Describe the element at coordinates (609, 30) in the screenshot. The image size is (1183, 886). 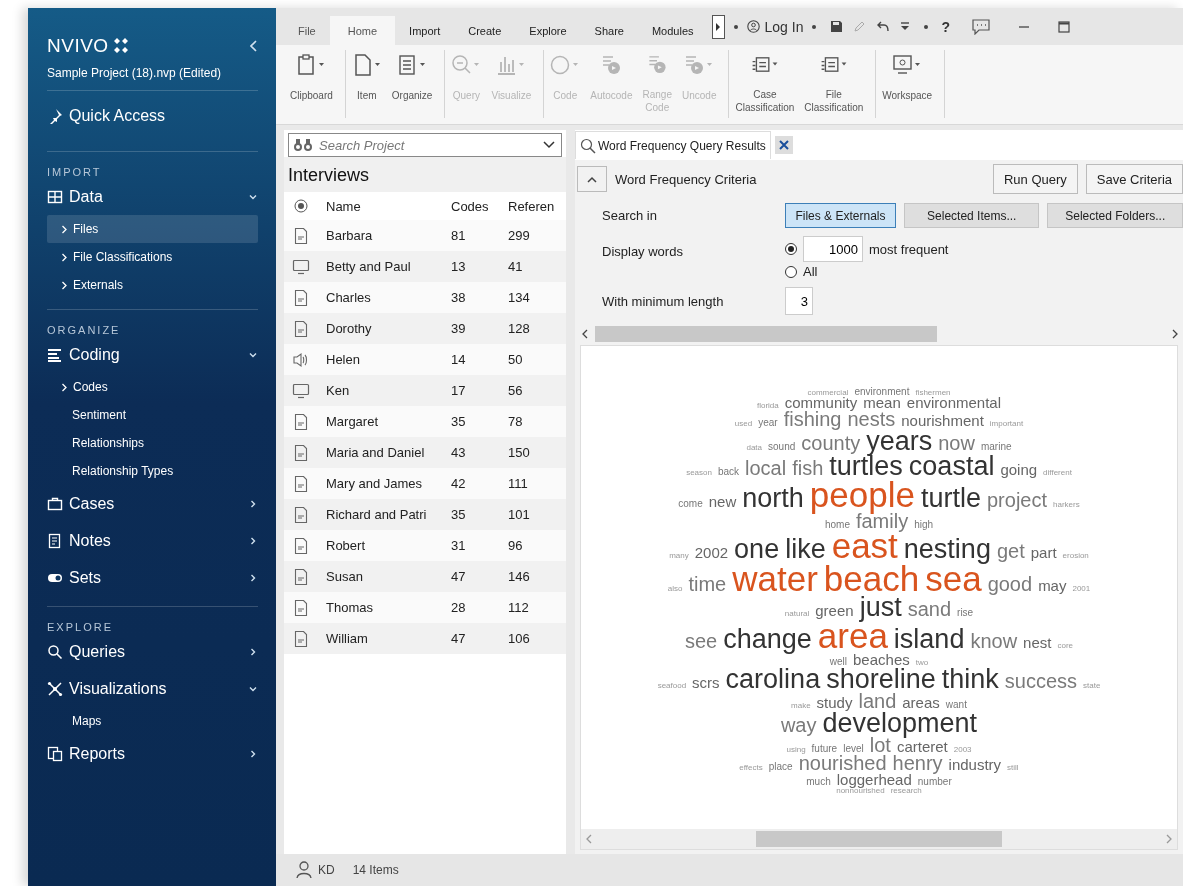
I see `ribbon-tab: Share` at that location.